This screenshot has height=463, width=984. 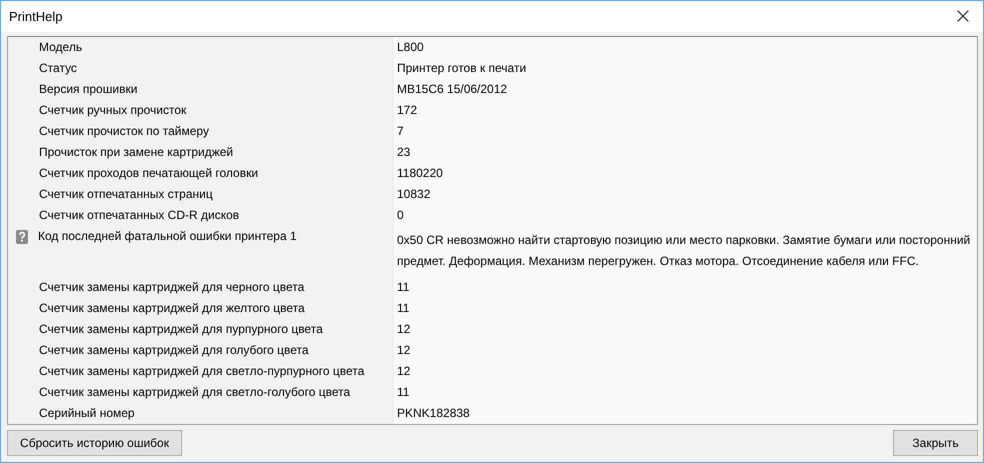 I want to click on property-value: Принтер готов к печати, so click(x=461, y=68).